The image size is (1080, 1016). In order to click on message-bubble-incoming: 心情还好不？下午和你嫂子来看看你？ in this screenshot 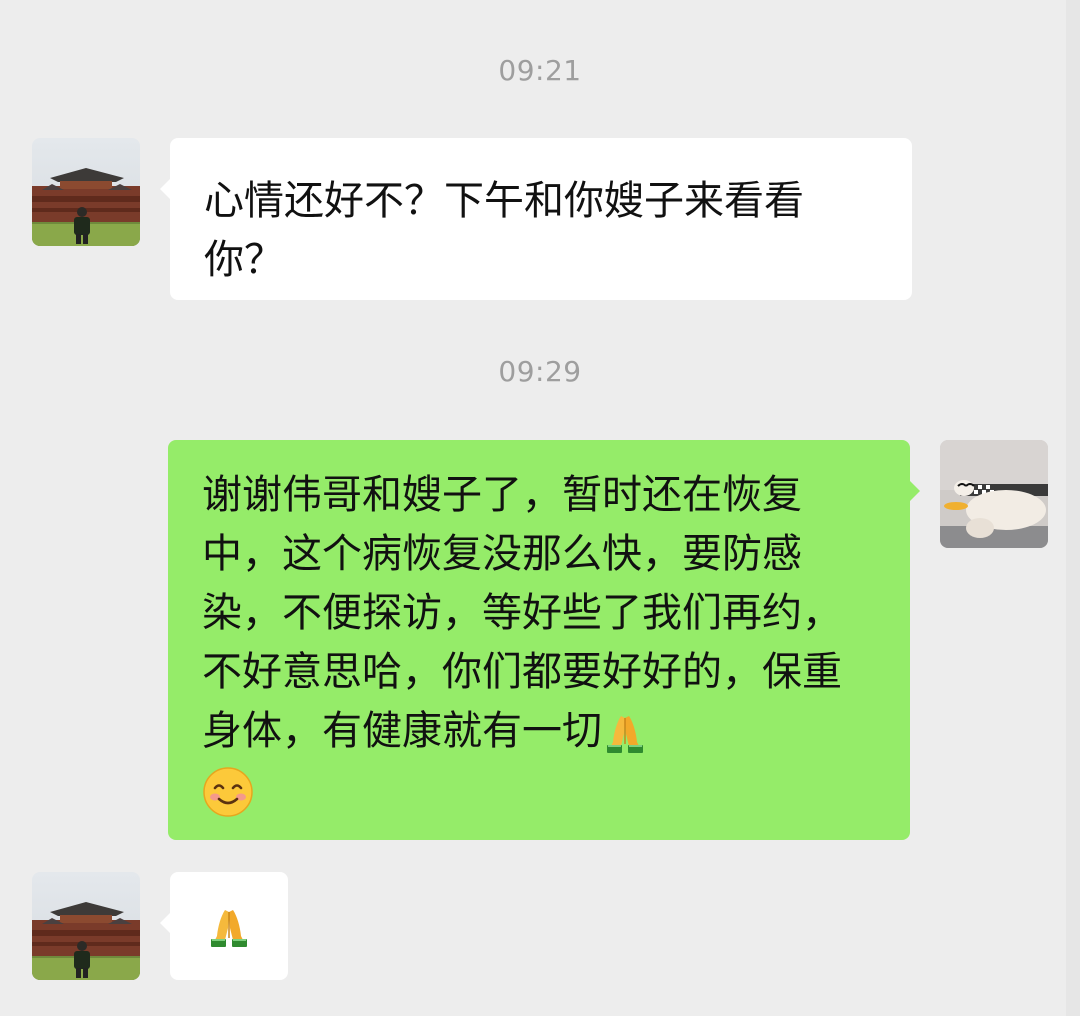, I will do `click(536, 219)`.